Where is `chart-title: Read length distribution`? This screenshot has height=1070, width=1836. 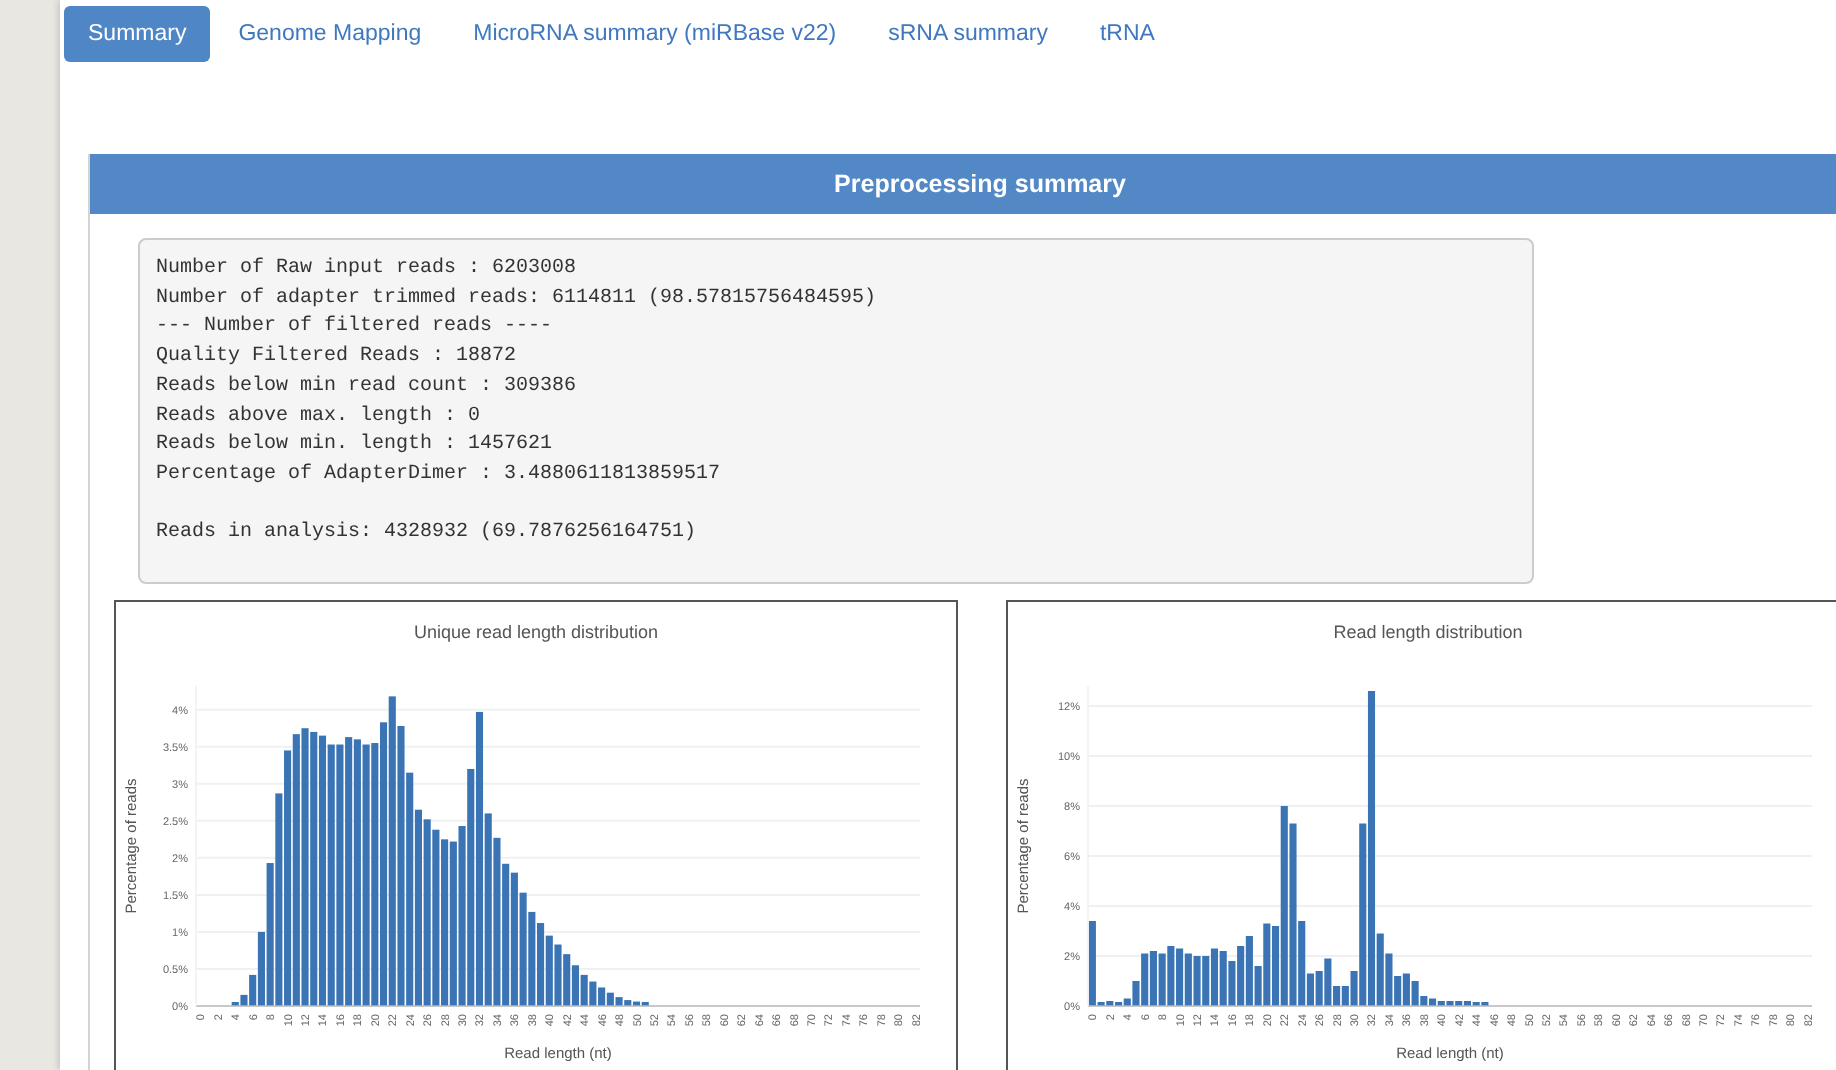
chart-title: Read length distribution is located at coordinates (1428, 632).